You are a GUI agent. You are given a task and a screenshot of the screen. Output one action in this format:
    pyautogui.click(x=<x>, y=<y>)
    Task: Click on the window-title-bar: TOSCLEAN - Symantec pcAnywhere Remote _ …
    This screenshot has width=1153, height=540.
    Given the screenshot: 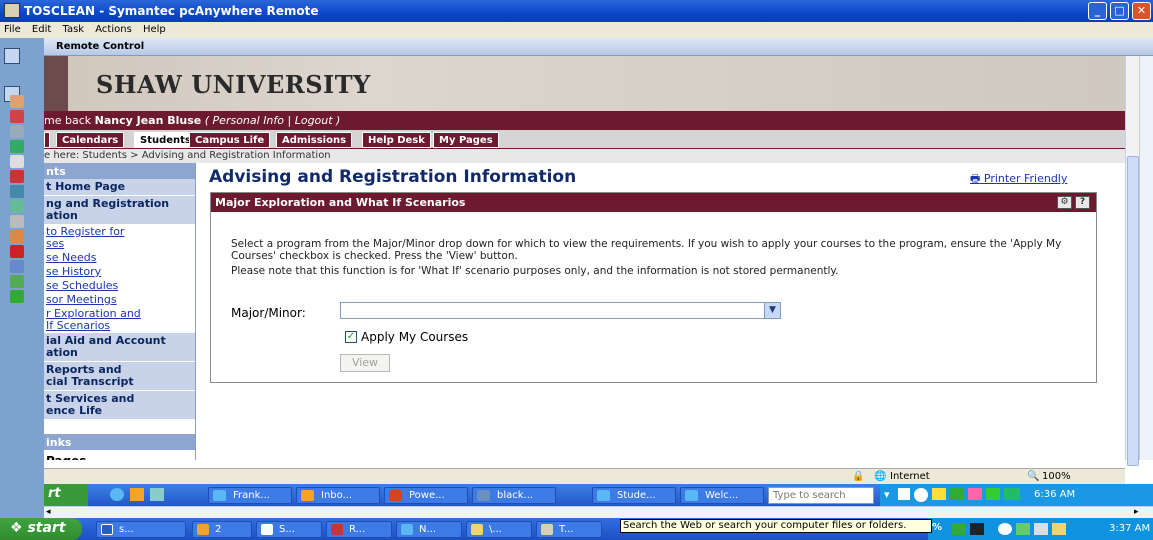 What is the action you would take?
    pyautogui.click(x=576, y=11)
    